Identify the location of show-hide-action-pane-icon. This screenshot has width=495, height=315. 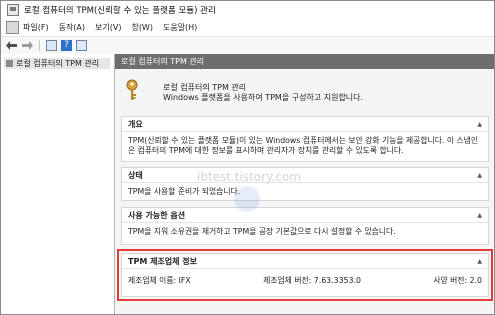
(81, 45).